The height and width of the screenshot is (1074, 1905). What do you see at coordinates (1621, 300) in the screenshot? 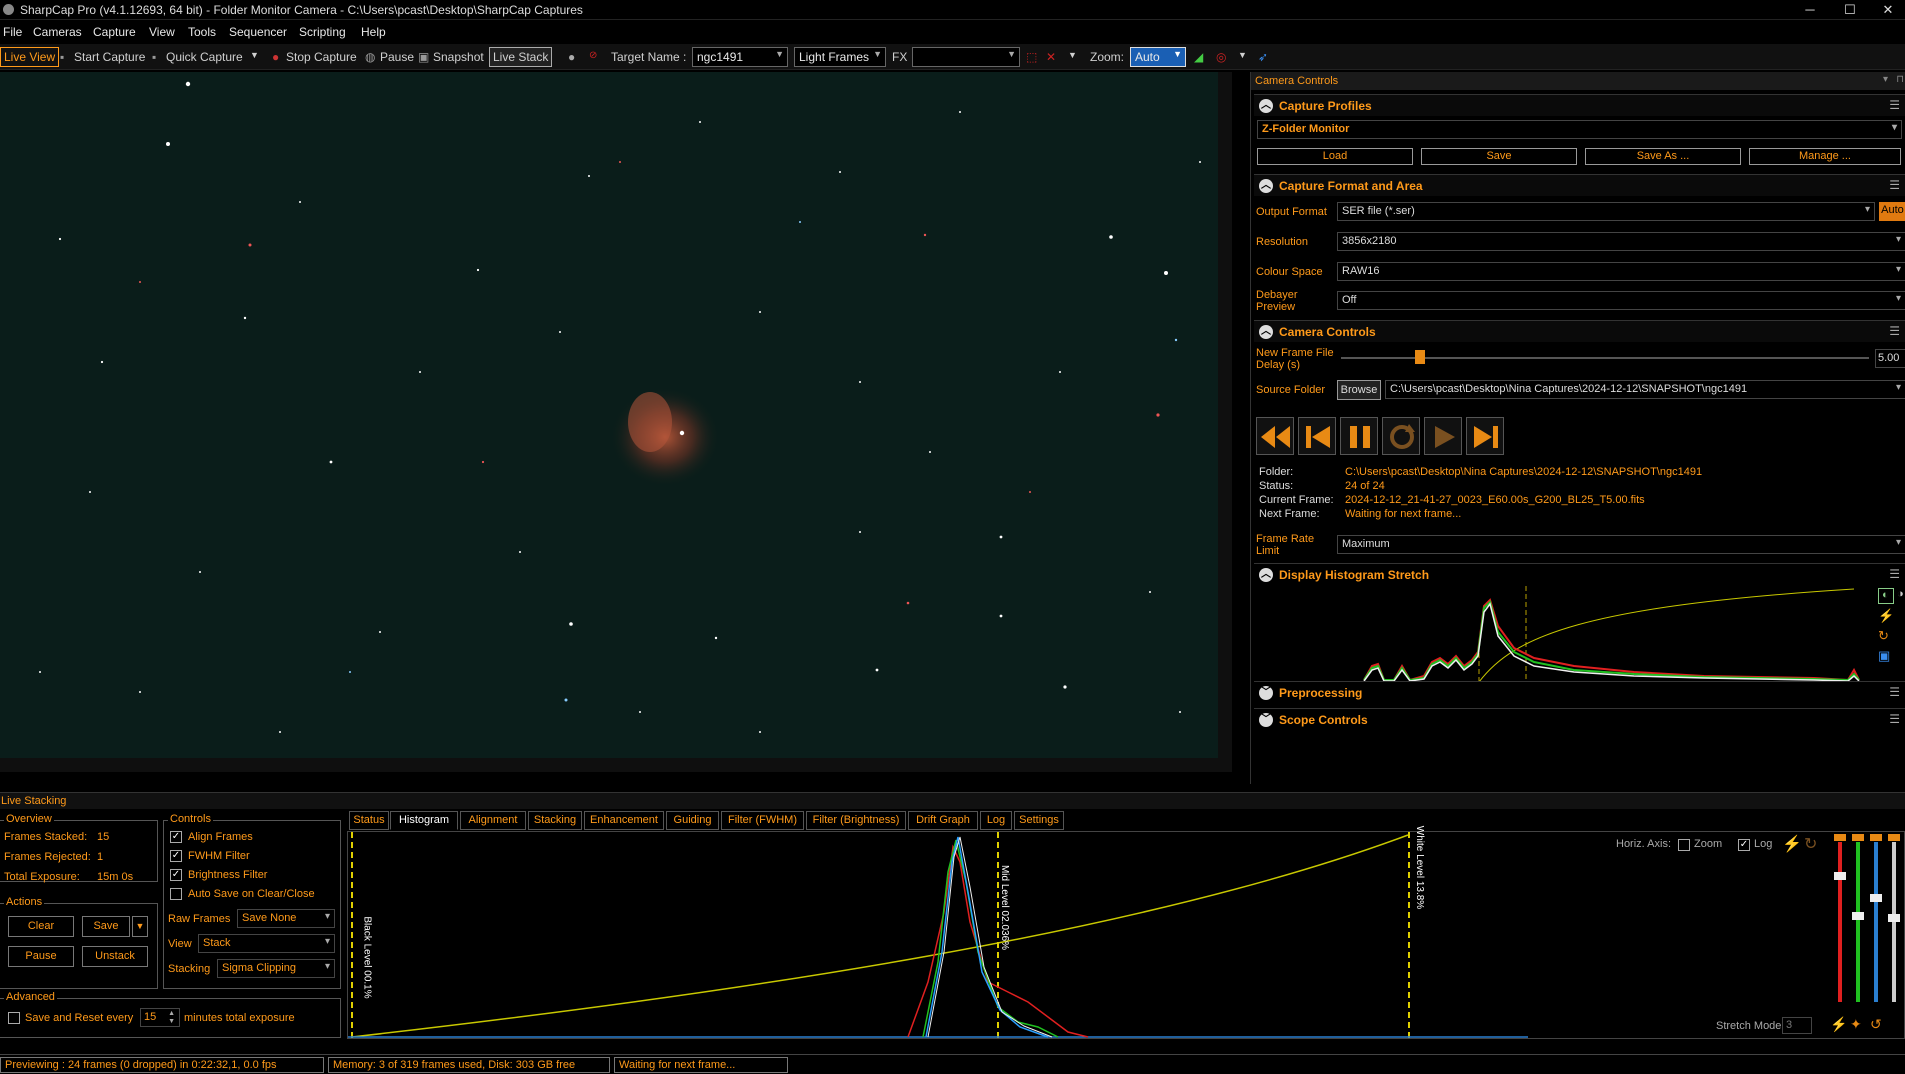
I see `debayer-select: Off ▾` at bounding box center [1621, 300].